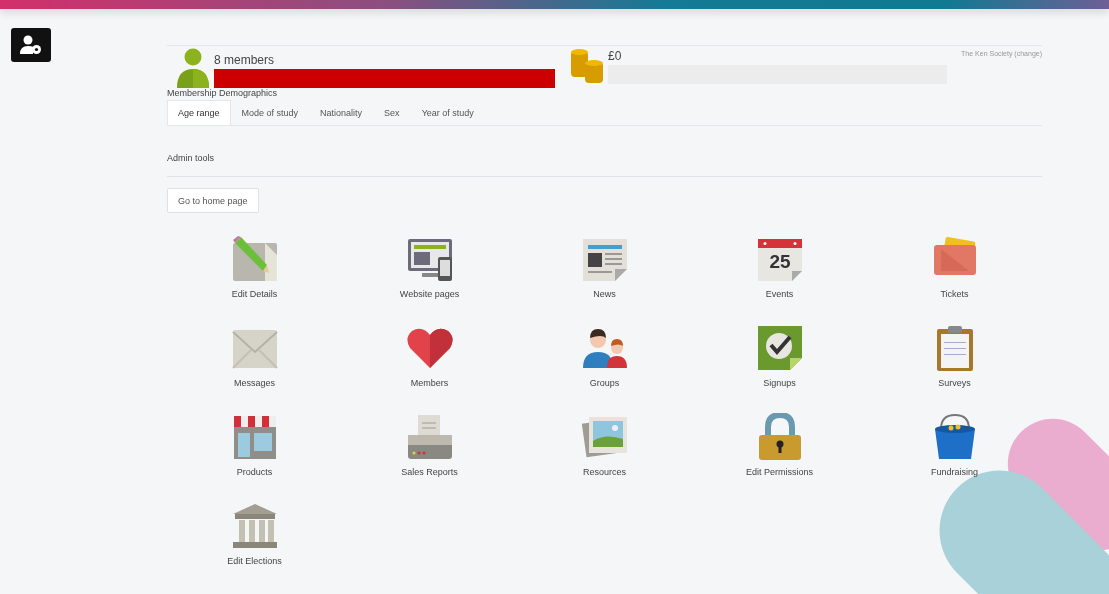 The width and height of the screenshot is (1109, 594). What do you see at coordinates (392, 112) in the screenshot?
I see `demographics-tab: Sex` at bounding box center [392, 112].